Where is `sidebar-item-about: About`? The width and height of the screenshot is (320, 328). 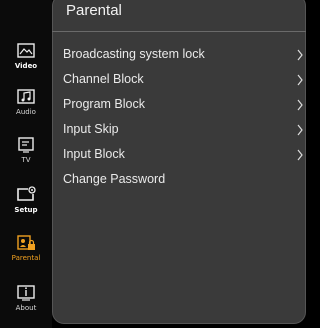
sidebar-item-about: About is located at coordinates (26, 302).